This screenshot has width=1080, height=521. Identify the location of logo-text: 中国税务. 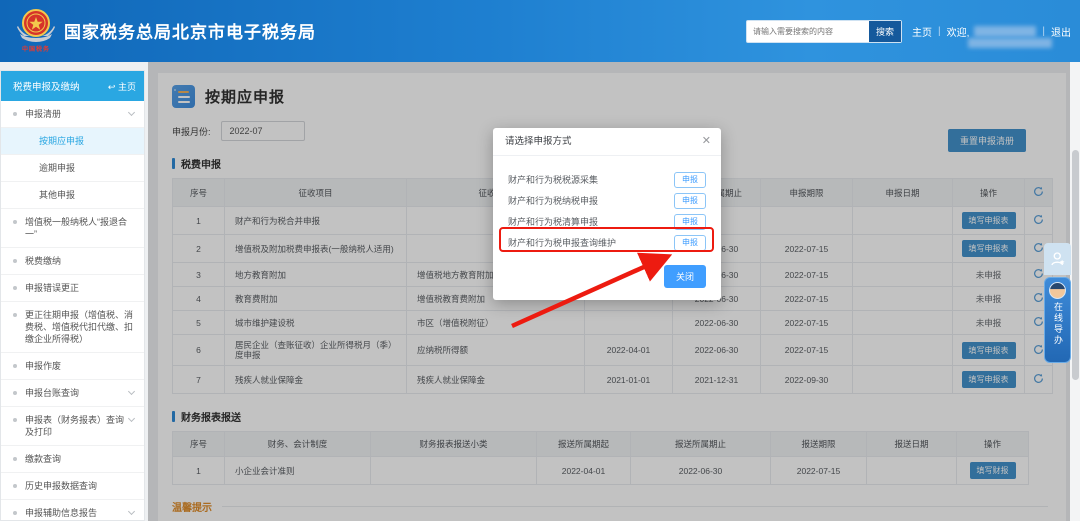
(35, 50).